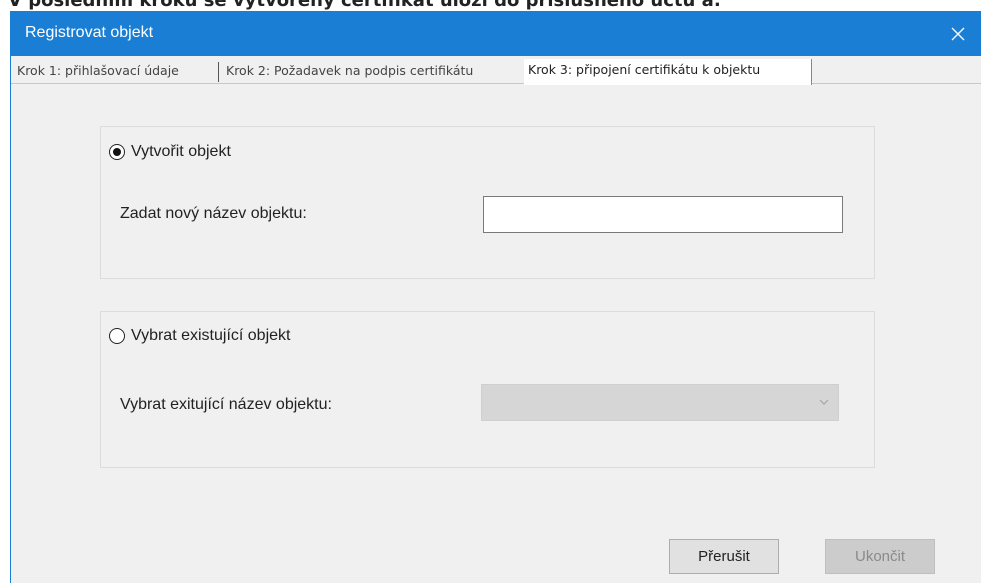 This screenshot has height=583, width=981. I want to click on existing-object-select, so click(660, 402).